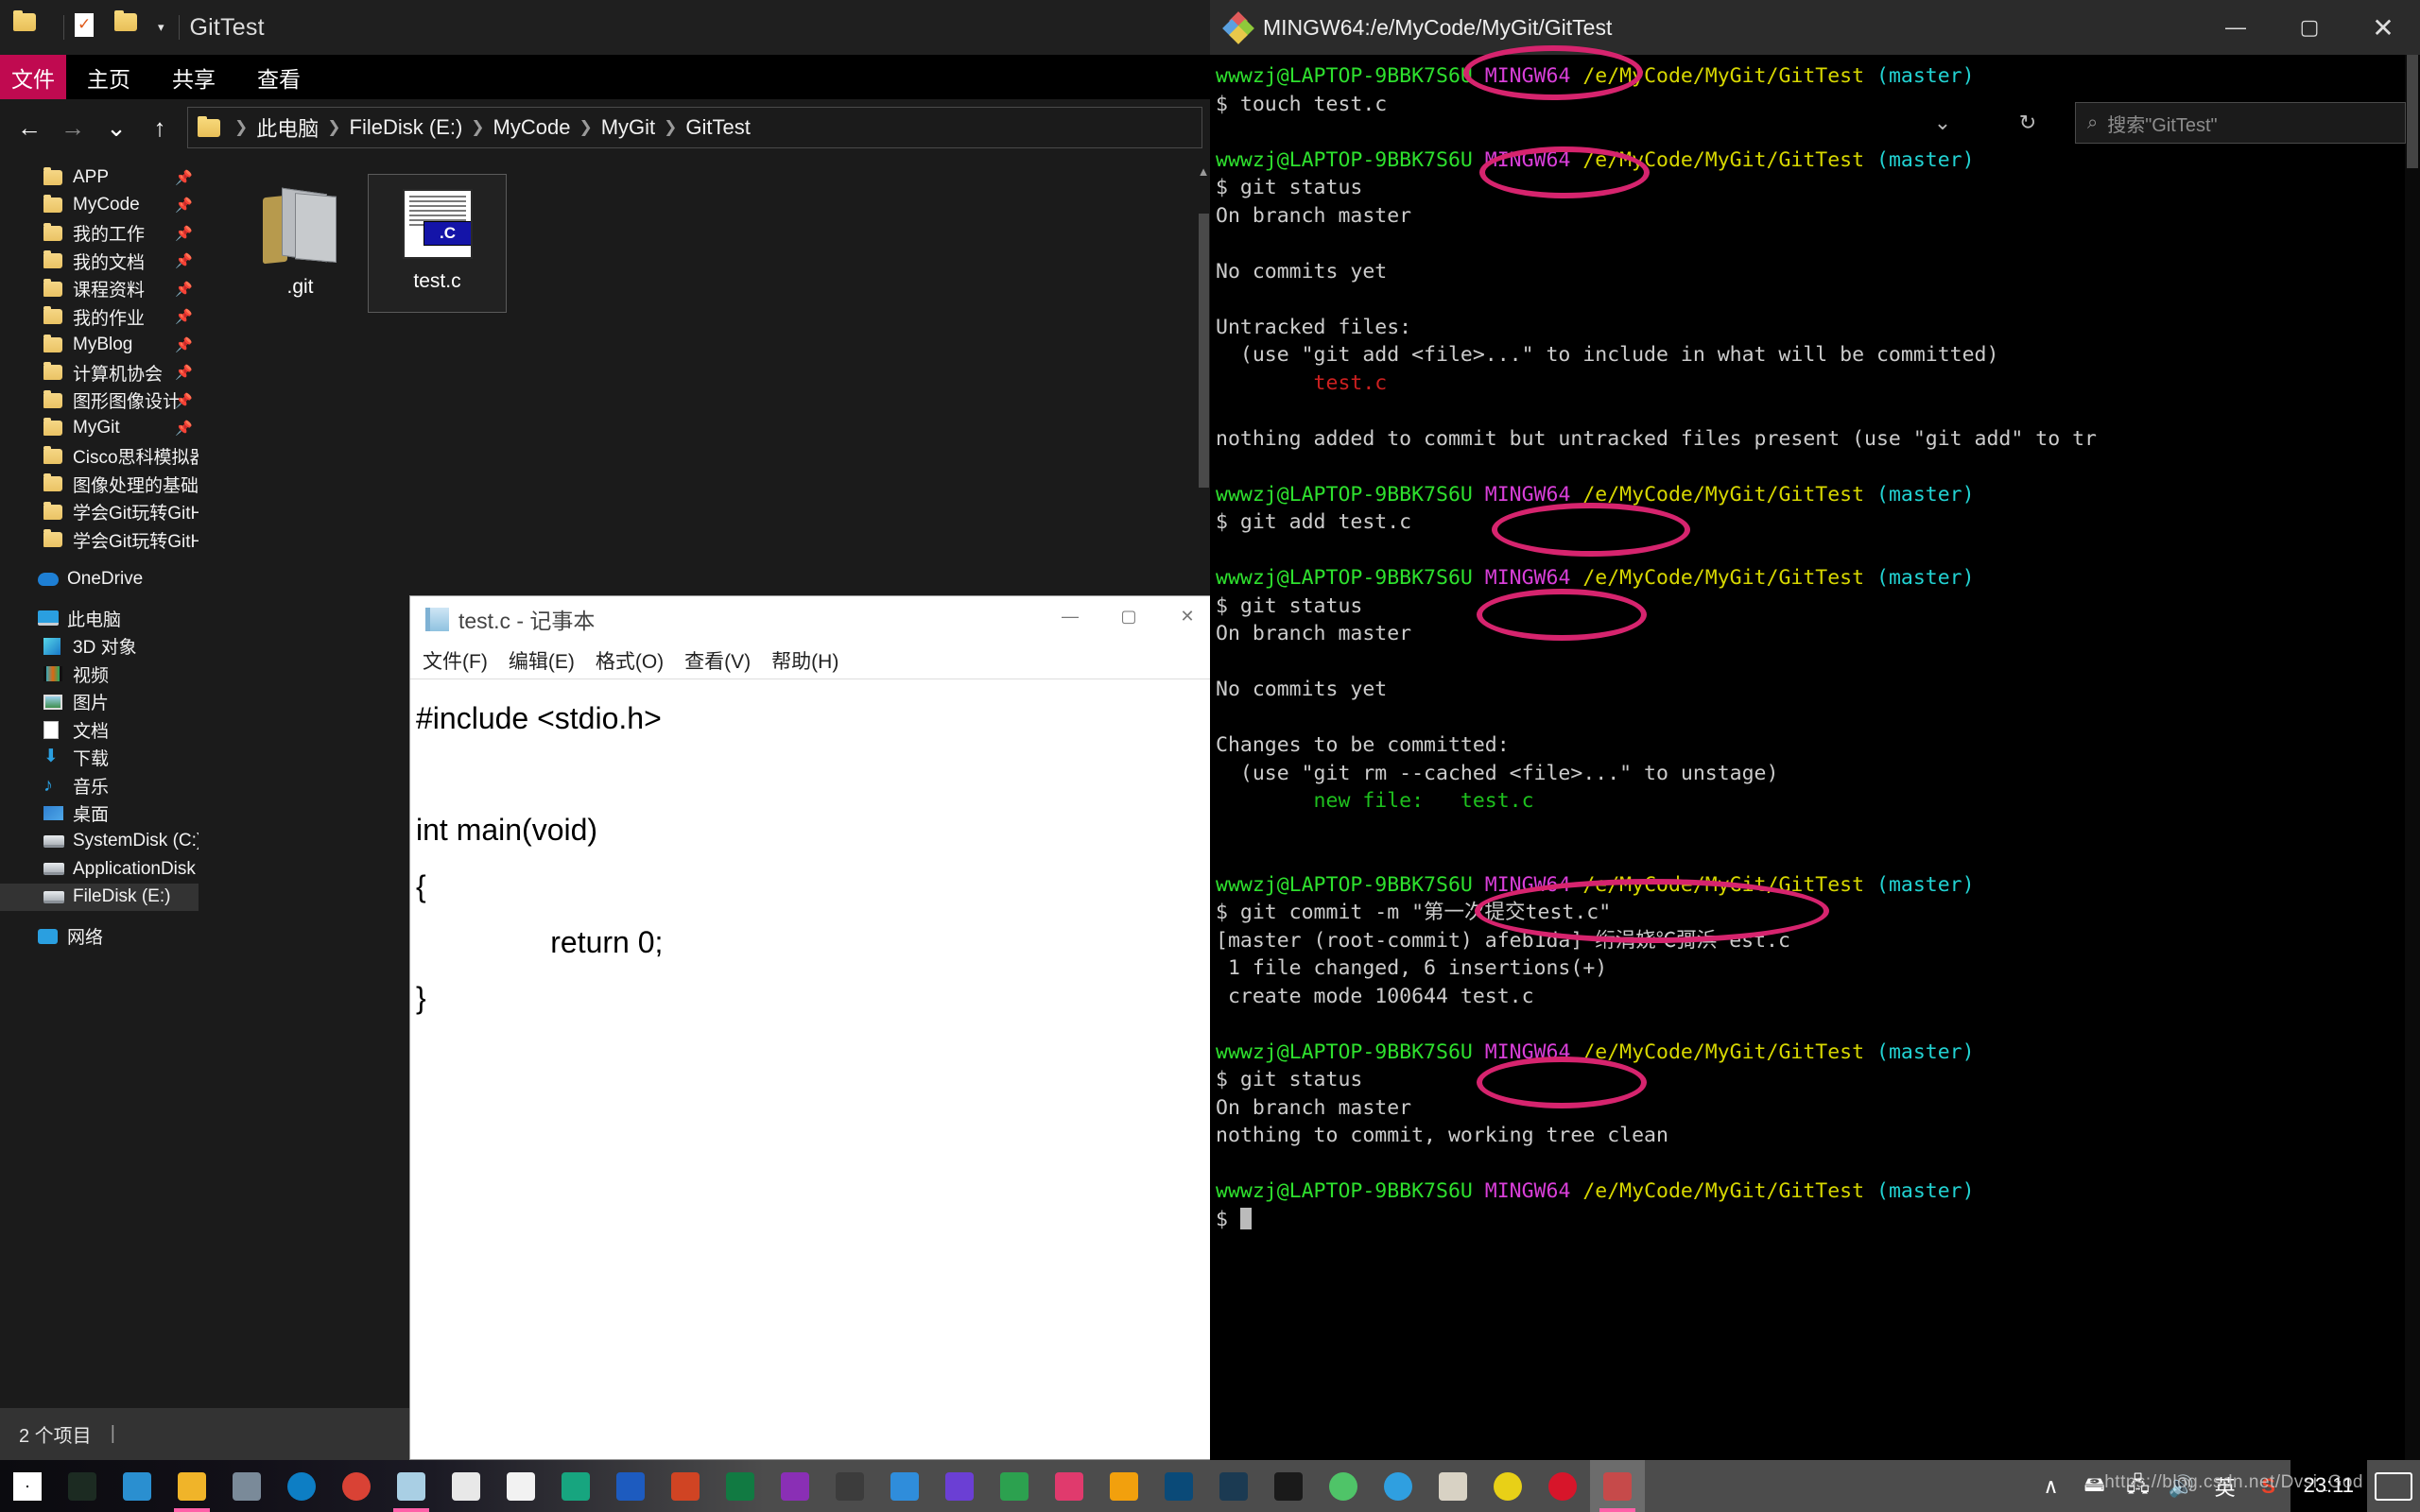 The height and width of the screenshot is (1512, 2420). I want to click on sidebar-item: ♪ 音乐, so click(99, 786).